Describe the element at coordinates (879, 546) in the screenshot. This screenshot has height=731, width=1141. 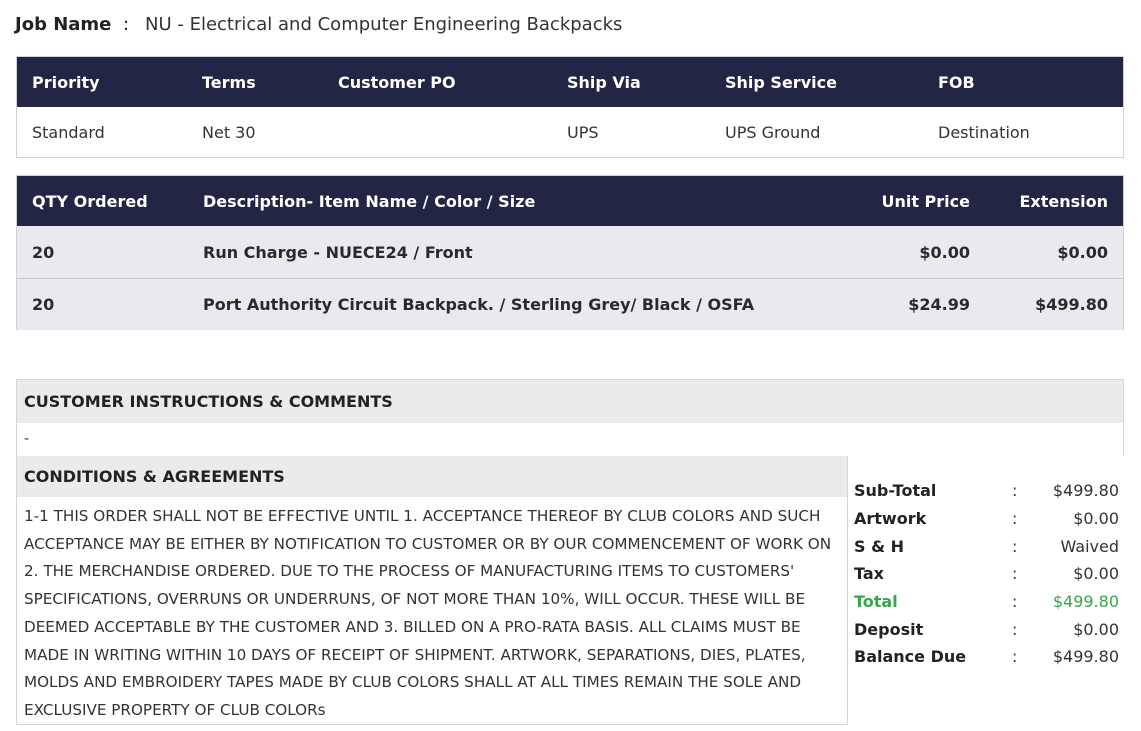
I see `shipping-handling-label: S & H` at that location.